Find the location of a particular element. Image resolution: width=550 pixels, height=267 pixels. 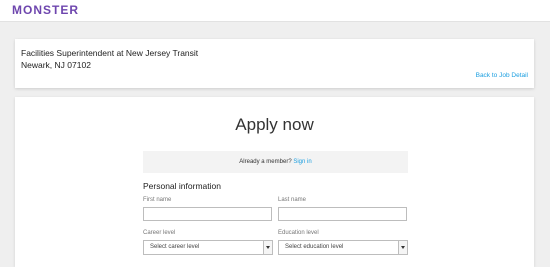

first-name-label: First name is located at coordinates (157, 200).